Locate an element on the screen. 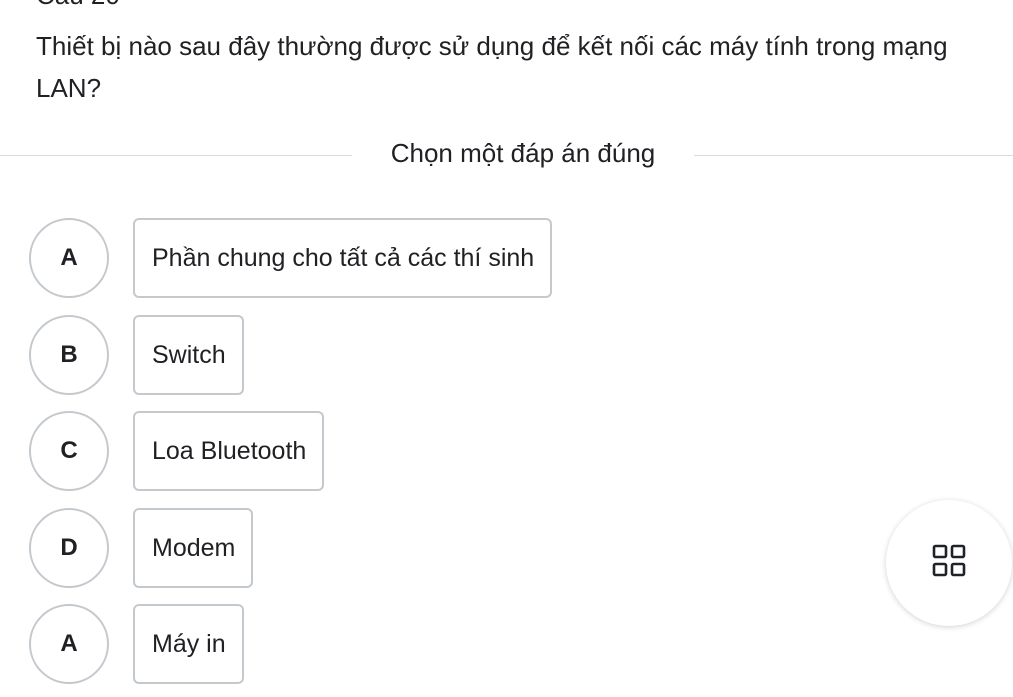  option-answer: Modem is located at coordinates (193, 548).